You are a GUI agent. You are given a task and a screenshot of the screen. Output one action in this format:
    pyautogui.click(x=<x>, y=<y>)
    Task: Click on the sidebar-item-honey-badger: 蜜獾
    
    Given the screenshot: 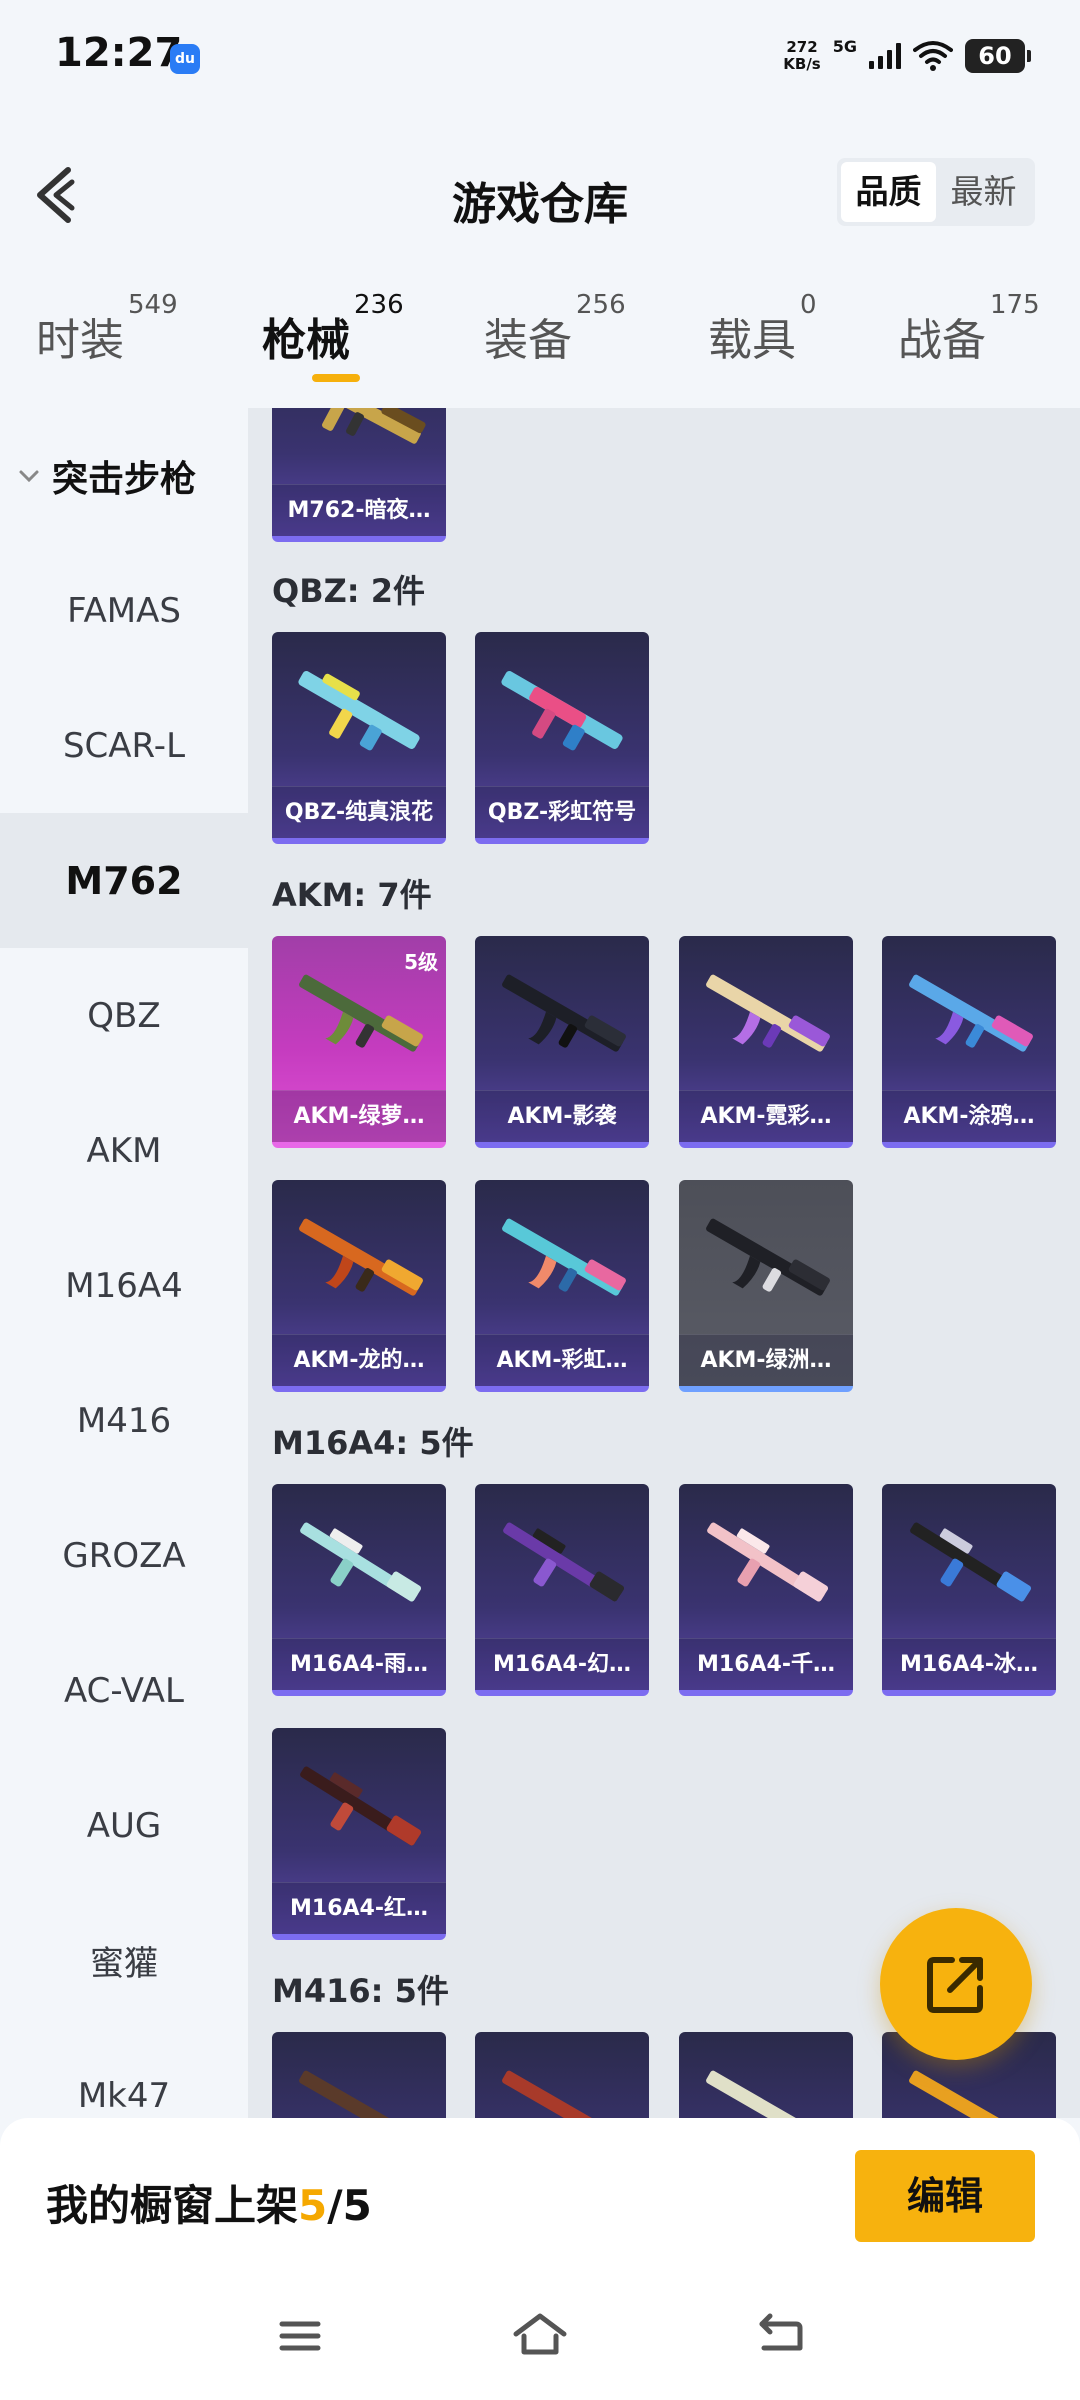 What is the action you would take?
    pyautogui.click(x=124, y=1960)
    